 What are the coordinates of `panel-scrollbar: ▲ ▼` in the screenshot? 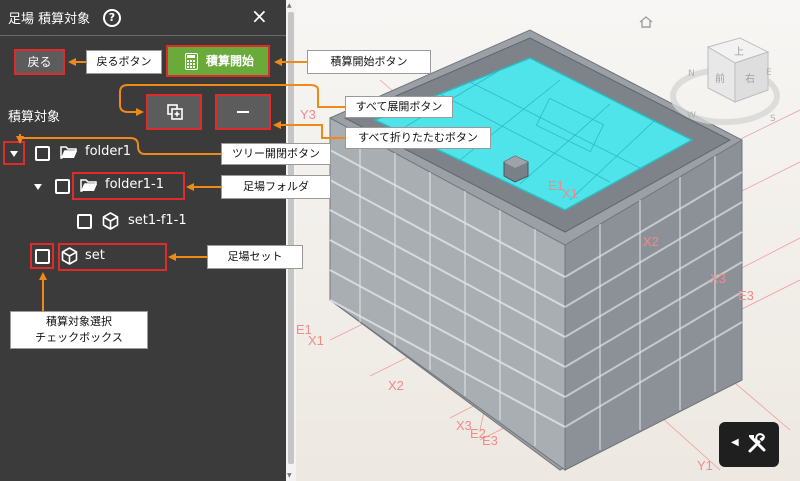 It's located at (291, 240).